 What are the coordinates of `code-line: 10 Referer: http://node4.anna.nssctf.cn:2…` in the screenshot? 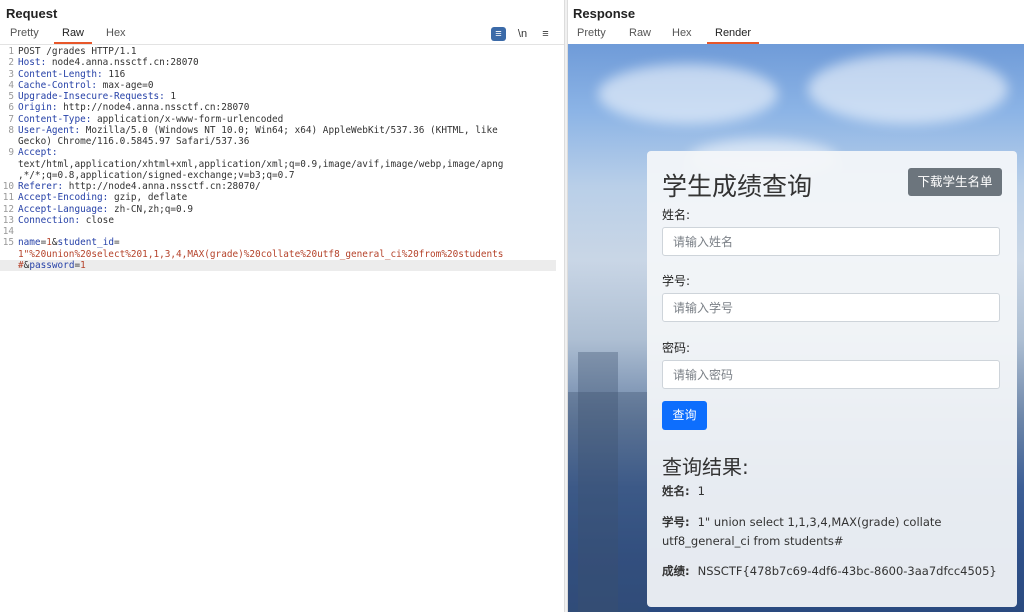 It's located at (278, 186).